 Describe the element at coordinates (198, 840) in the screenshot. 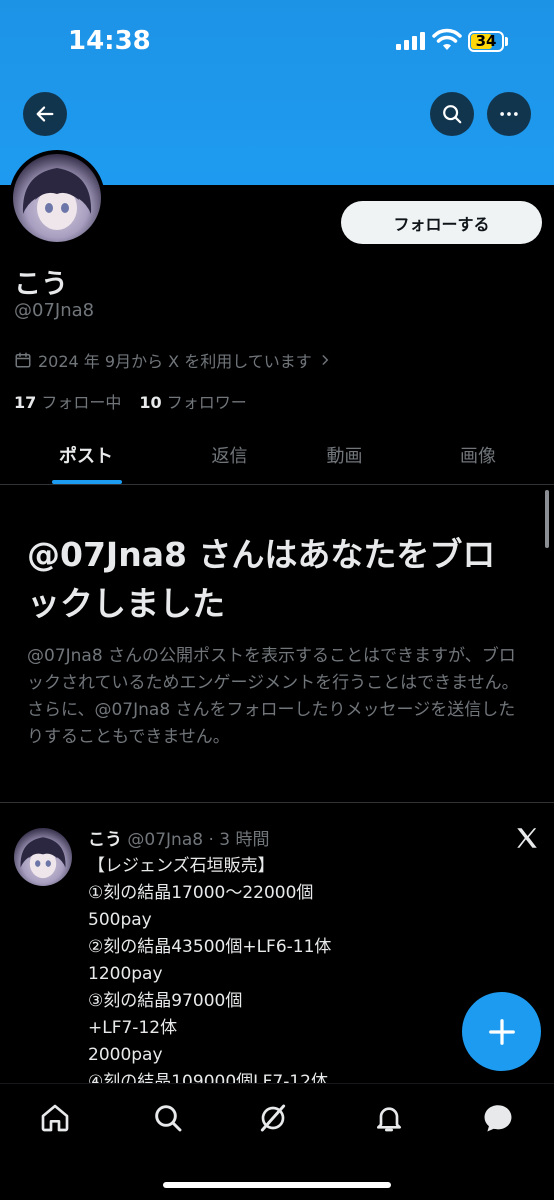

I see `post-meta: @07Jna8 · 3 時間` at that location.